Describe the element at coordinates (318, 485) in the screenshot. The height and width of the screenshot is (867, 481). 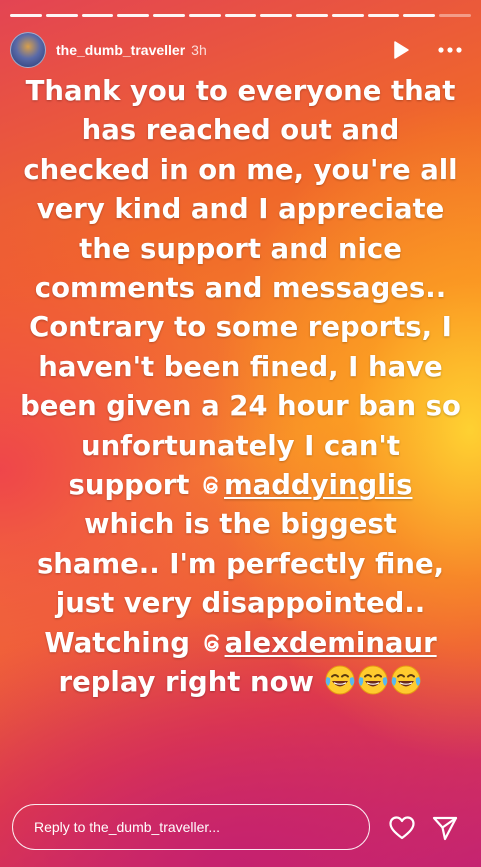
I see `mention-username: maddyinglis` at that location.